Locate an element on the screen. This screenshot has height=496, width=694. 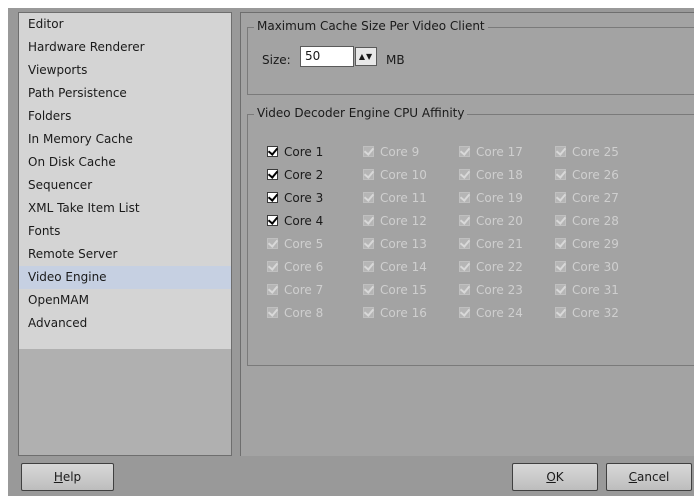
core-label: Core 22 is located at coordinates (499, 267).